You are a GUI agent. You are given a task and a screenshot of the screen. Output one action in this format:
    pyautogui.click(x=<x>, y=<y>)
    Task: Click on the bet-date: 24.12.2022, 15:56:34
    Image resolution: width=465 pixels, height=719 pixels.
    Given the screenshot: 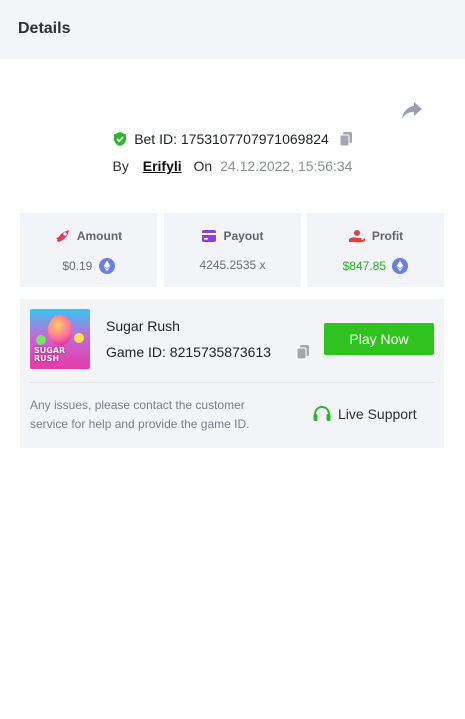 What is the action you would take?
    pyautogui.click(x=286, y=166)
    